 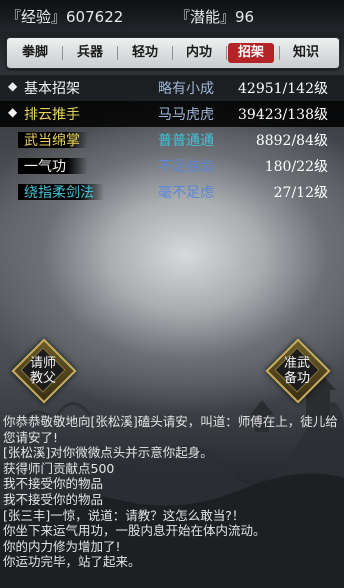 I want to click on tab-knowledge: 知识, so click(x=306, y=53).